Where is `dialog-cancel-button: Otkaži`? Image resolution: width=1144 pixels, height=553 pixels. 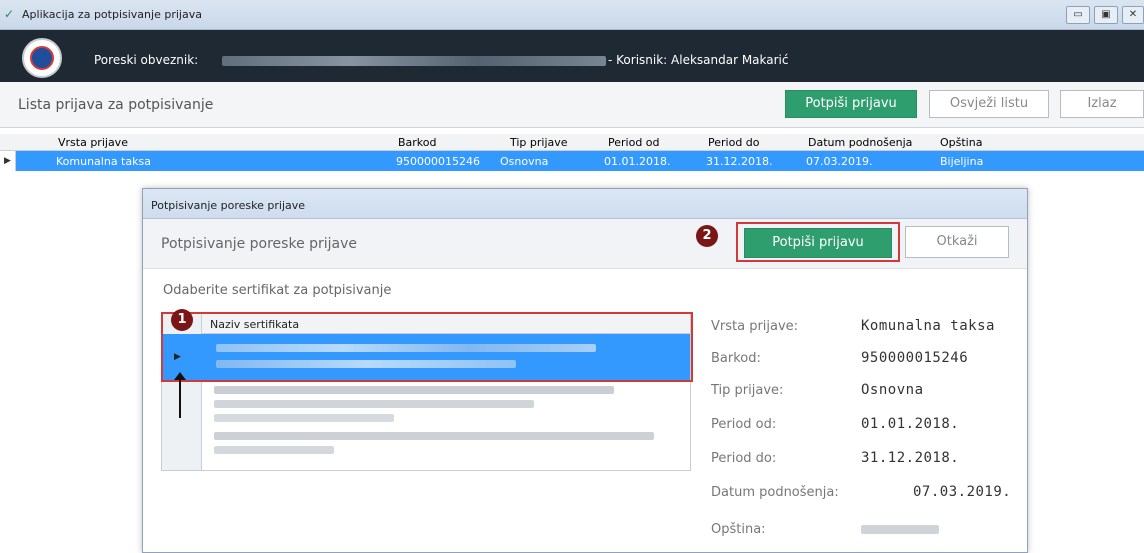 dialog-cancel-button: Otkaži is located at coordinates (957, 242).